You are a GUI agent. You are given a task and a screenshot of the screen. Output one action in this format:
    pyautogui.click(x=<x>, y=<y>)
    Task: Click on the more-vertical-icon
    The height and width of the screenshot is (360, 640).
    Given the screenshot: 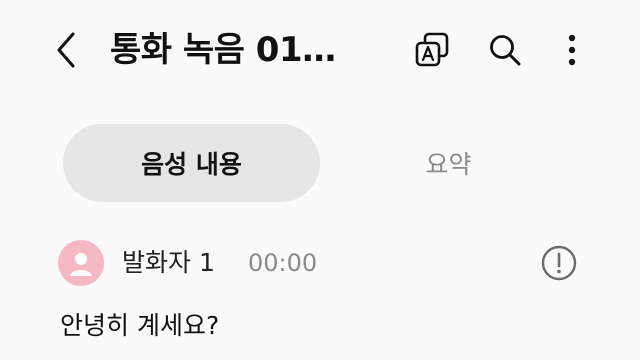 What is the action you would take?
    pyautogui.click(x=572, y=50)
    